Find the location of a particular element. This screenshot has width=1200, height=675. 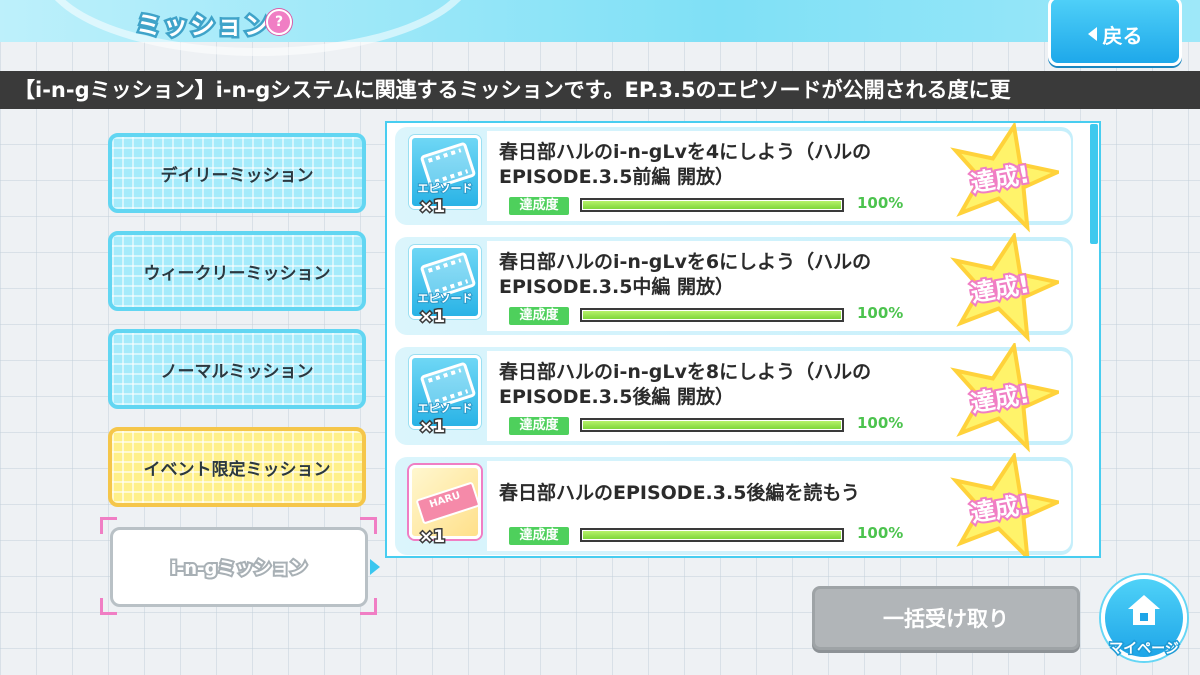

selected-tab-arrow-icon is located at coordinates (375, 567).